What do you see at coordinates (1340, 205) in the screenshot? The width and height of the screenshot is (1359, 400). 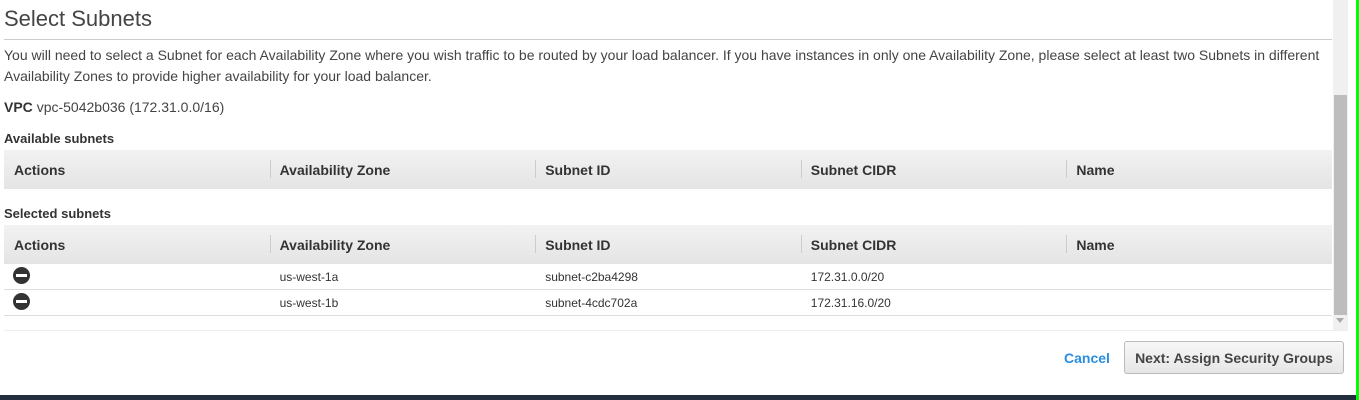 I see `scrollbar-thumb` at bounding box center [1340, 205].